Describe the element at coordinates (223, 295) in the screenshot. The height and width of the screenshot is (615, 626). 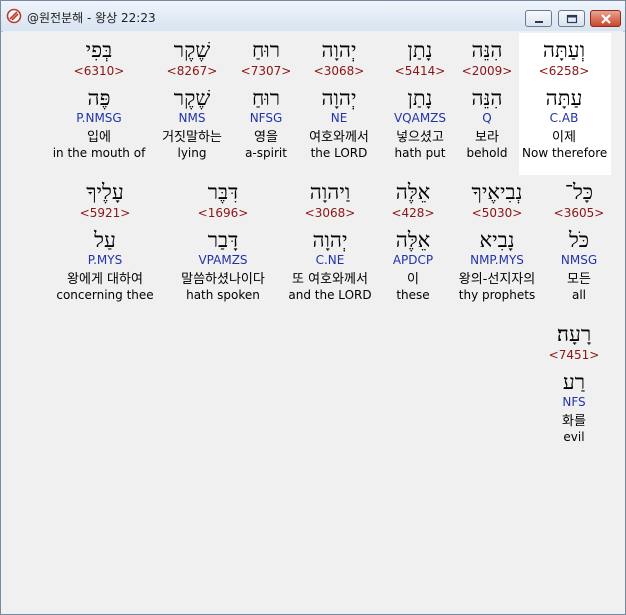
I see `english-gloss: hath spoken` at that location.